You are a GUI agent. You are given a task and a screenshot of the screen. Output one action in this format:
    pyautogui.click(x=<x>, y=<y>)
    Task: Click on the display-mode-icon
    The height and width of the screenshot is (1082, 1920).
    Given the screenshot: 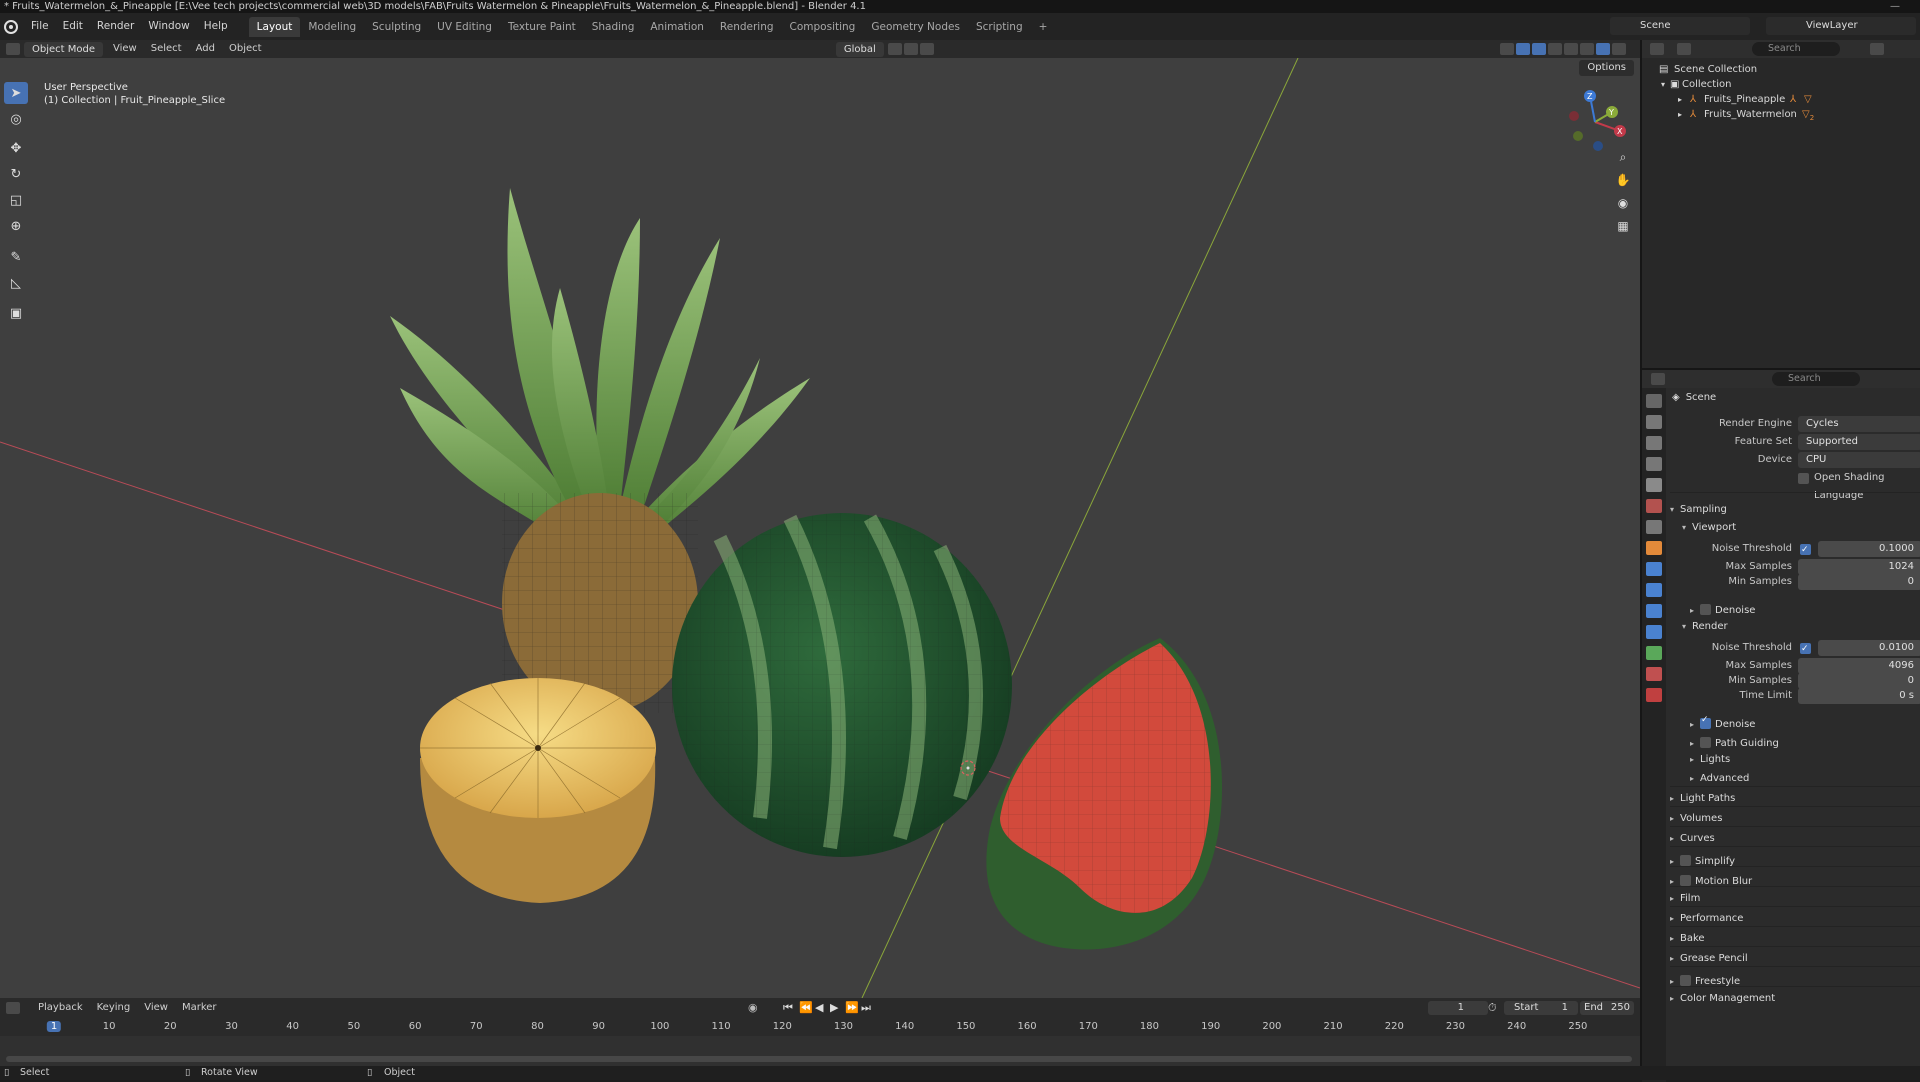 What is the action you would take?
    pyautogui.click(x=1684, y=49)
    